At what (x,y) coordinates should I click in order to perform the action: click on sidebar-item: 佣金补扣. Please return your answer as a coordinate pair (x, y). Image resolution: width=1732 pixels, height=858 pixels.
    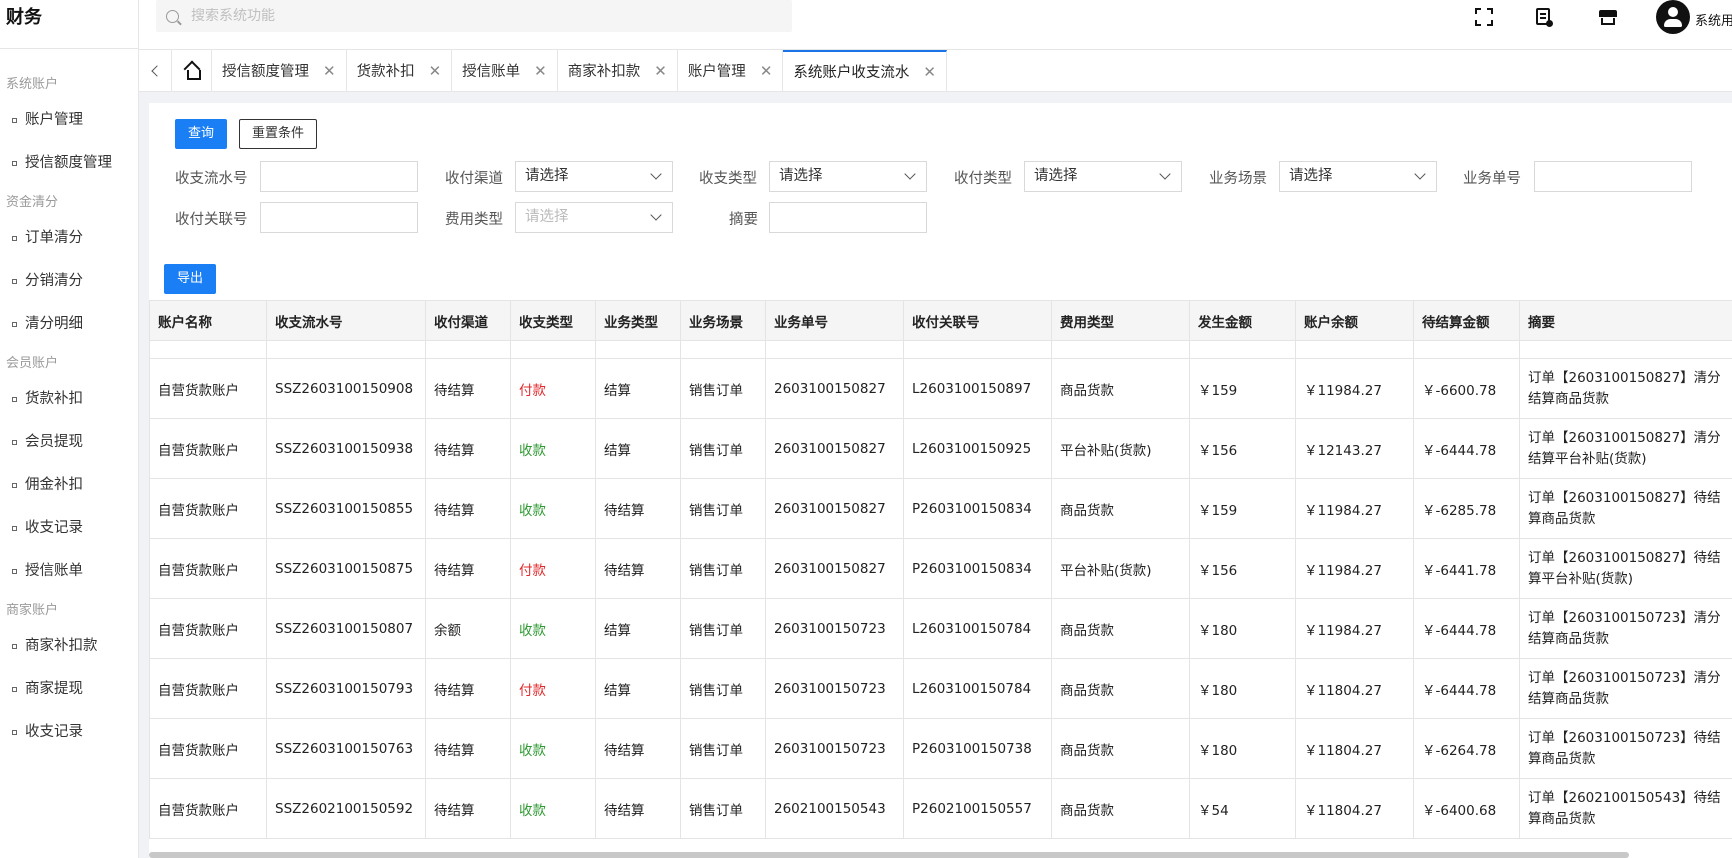
    Looking at the image, I should click on (69, 485).